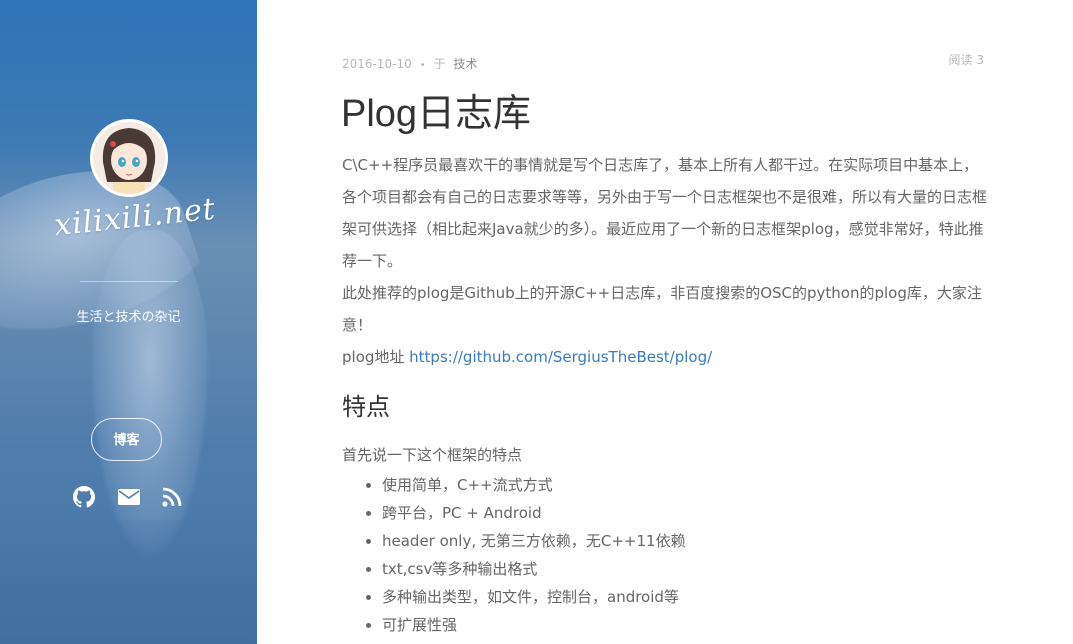 The height and width of the screenshot is (644, 1073). What do you see at coordinates (436, 114) in the screenshot?
I see `post-title: Plog日志库` at bounding box center [436, 114].